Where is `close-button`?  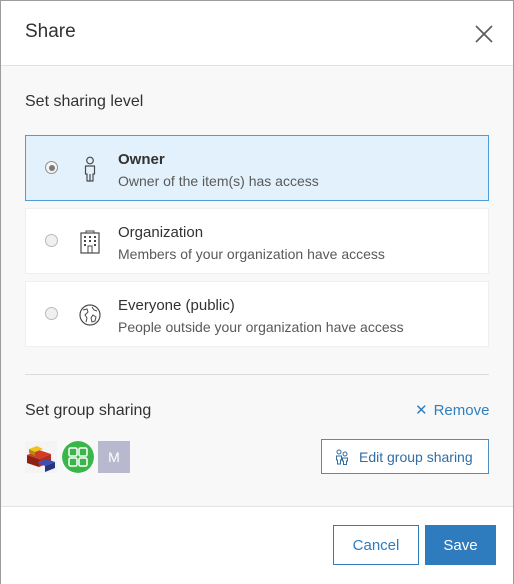
close-button is located at coordinates (484, 34).